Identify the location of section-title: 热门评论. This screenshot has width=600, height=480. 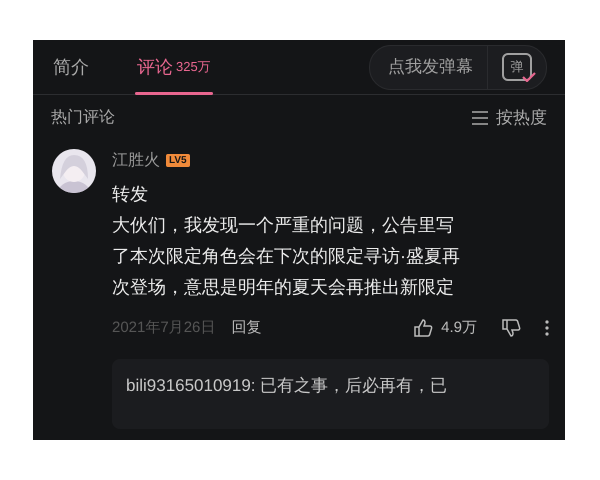
(83, 118).